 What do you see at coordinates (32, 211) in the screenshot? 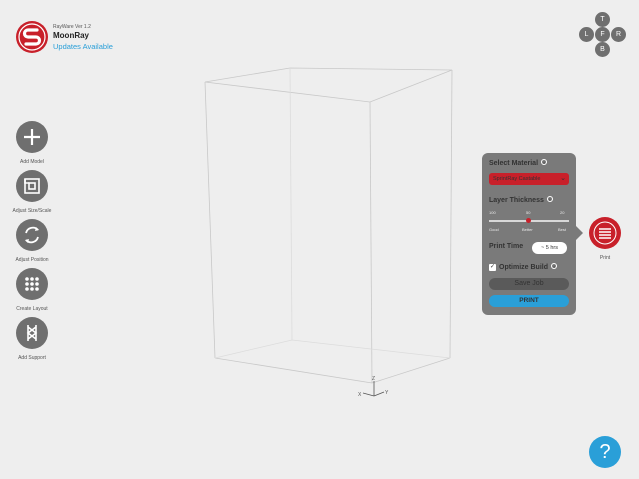
I see `adjust-size-scale-label: Adjust Size/Scale` at bounding box center [32, 211].